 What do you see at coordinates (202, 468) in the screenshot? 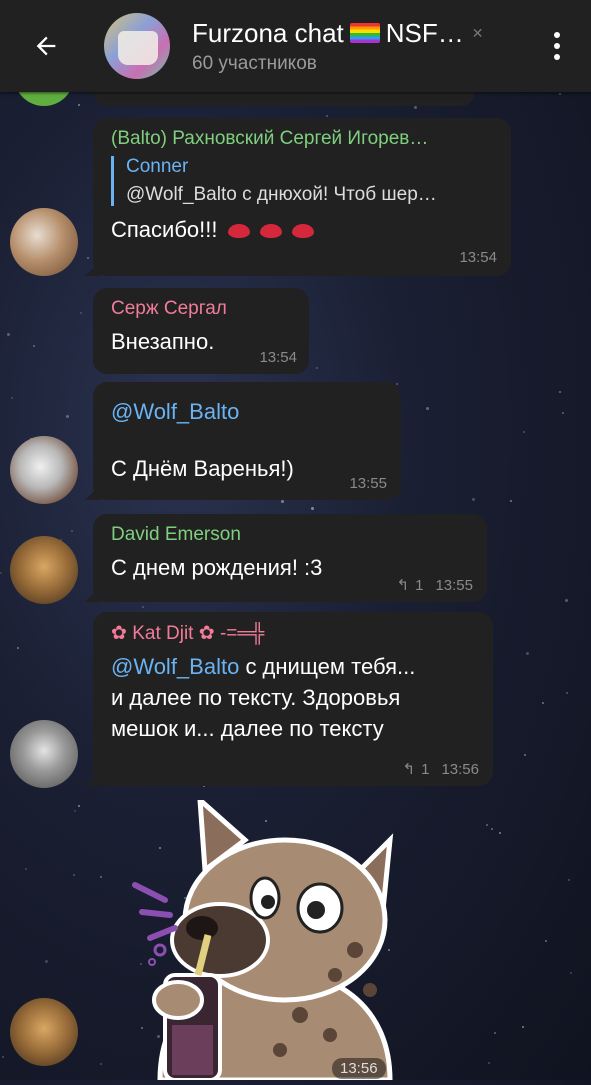
I see `message-body: С Днём Варенья!)` at bounding box center [202, 468].